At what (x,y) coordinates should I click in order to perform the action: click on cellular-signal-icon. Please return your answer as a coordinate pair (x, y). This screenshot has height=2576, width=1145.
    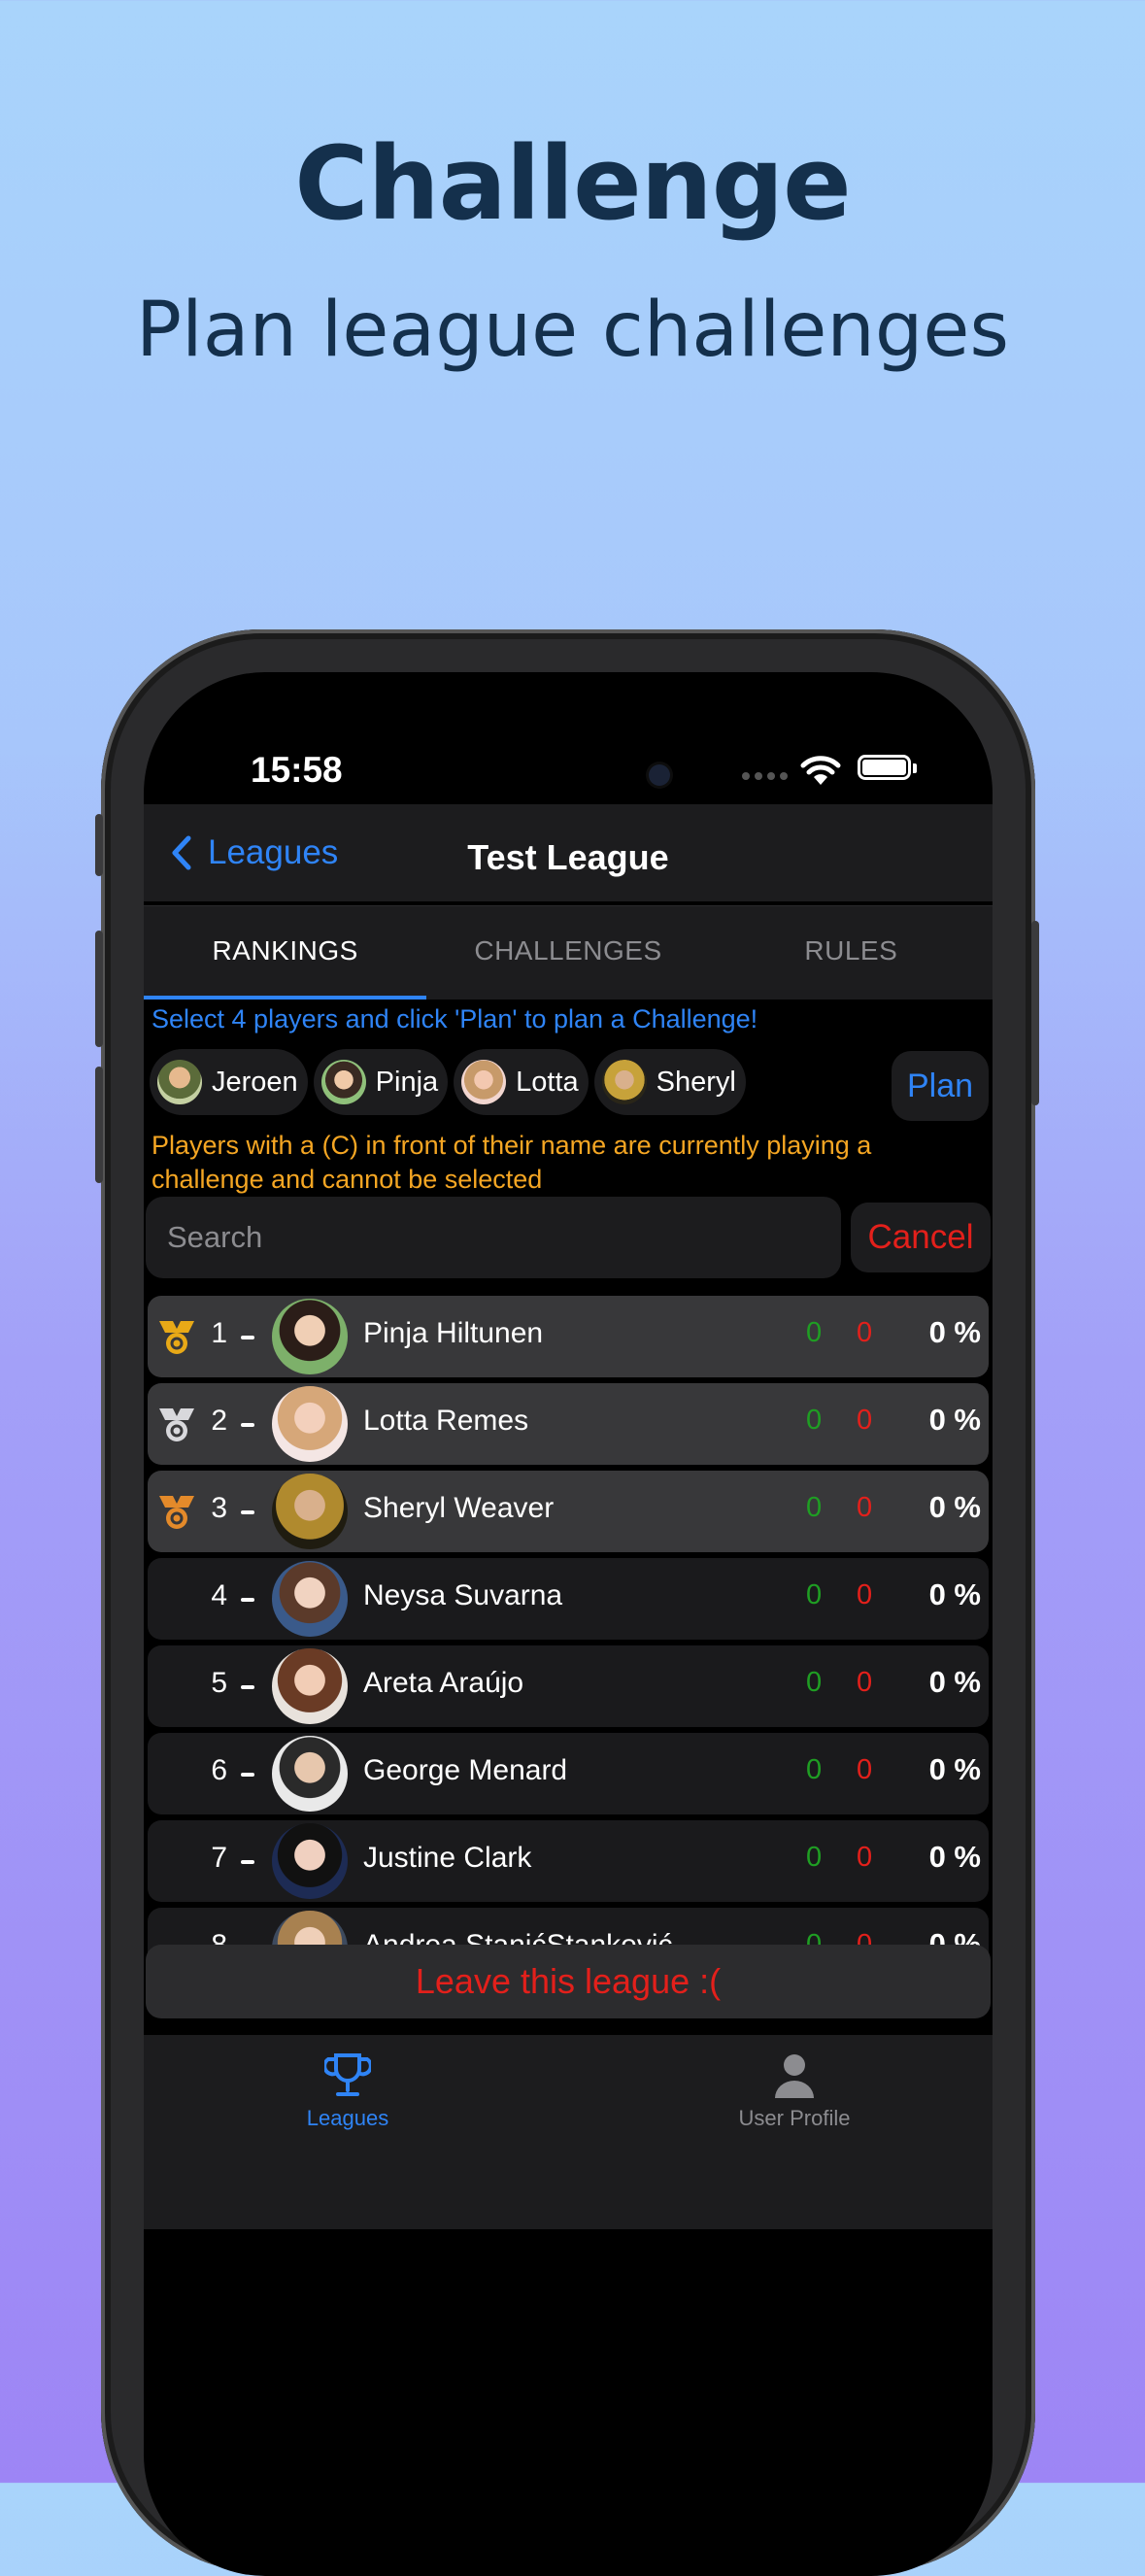
    Looking at the image, I should click on (765, 776).